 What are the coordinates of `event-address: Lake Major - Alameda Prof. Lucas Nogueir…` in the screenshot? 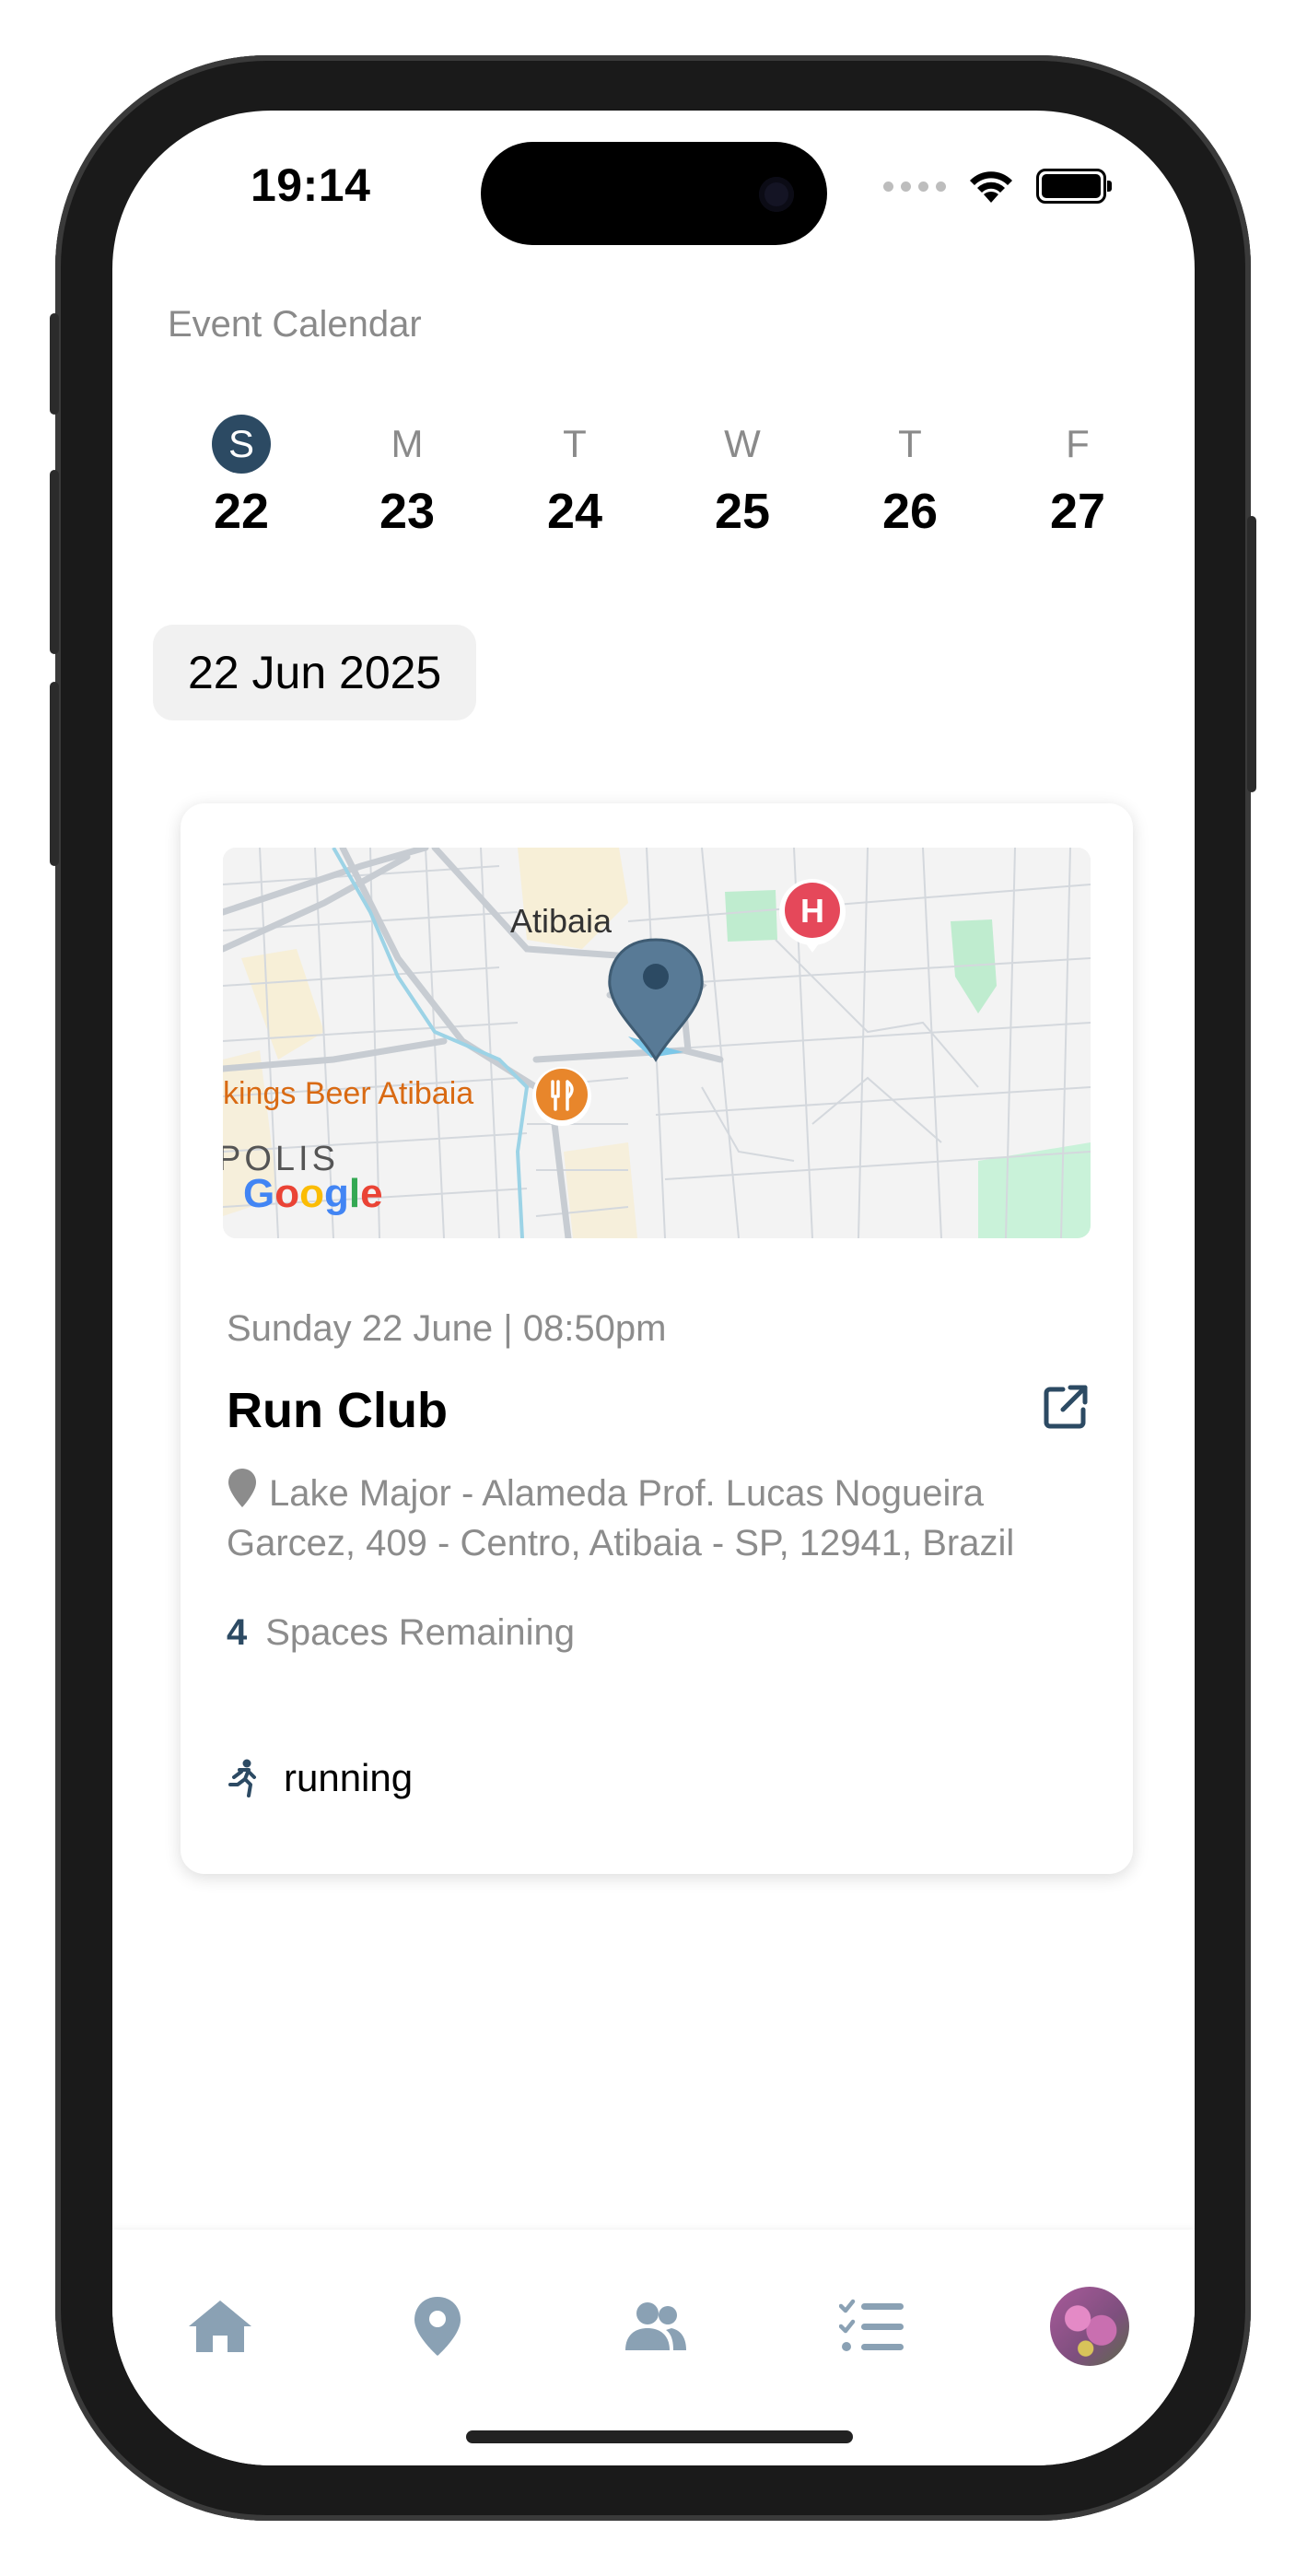 It's located at (664, 1517).